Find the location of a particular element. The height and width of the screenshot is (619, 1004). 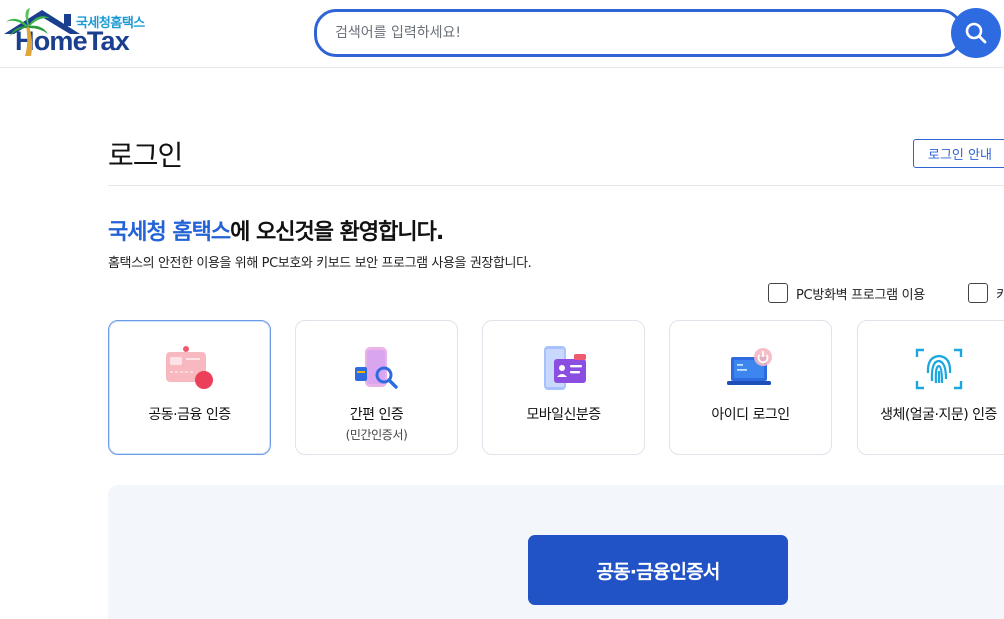

certificate-card-icon is located at coordinates (189, 367).